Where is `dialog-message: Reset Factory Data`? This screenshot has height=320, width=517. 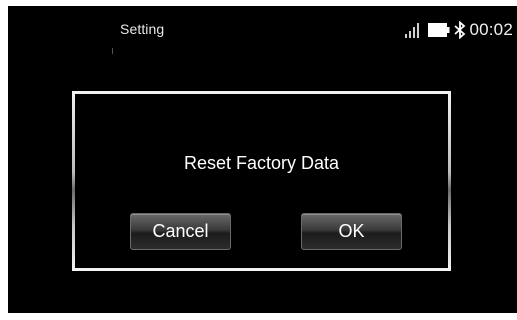
dialog-message: Reset Factory Data is located at coordinates (261, 163).